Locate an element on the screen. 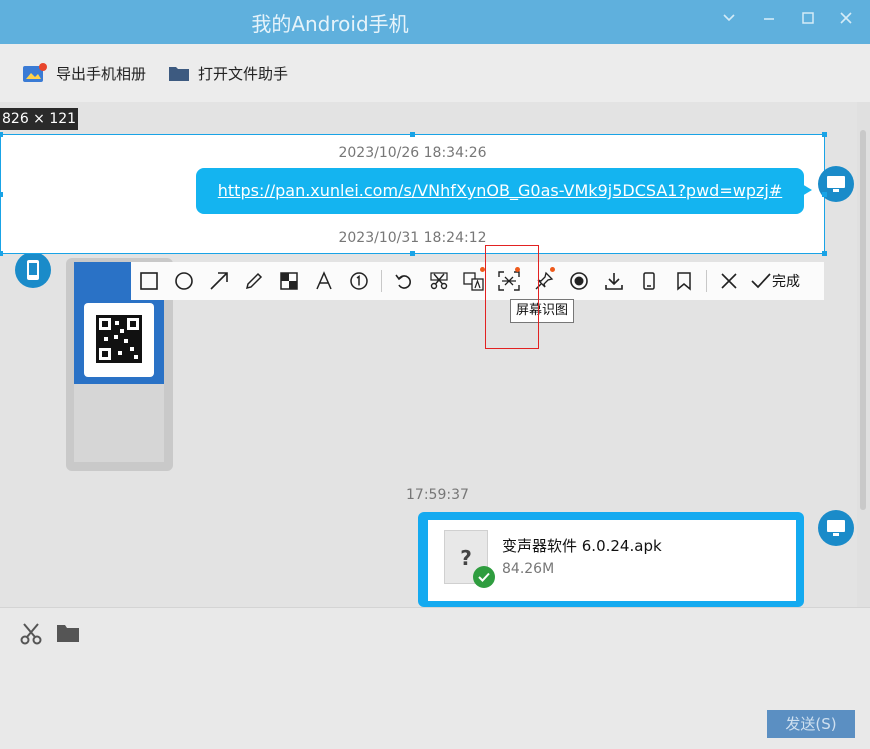 The image size is (870, 749). pencil-icon is located at coordinates (253, 281).